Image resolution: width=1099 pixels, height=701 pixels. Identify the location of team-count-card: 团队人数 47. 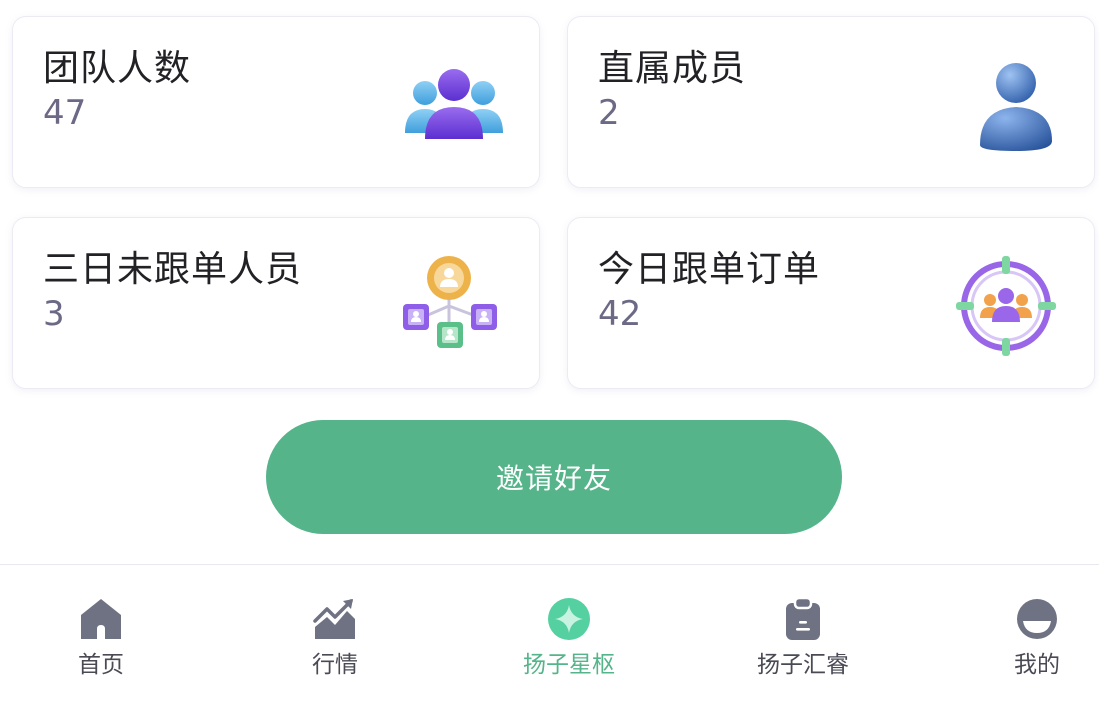
(276, 102).